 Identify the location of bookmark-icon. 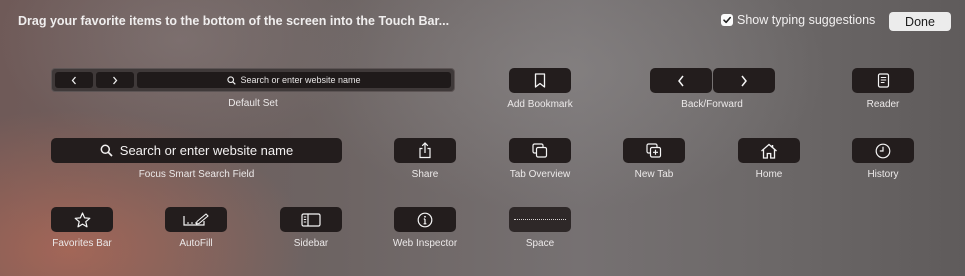
(540, 80).